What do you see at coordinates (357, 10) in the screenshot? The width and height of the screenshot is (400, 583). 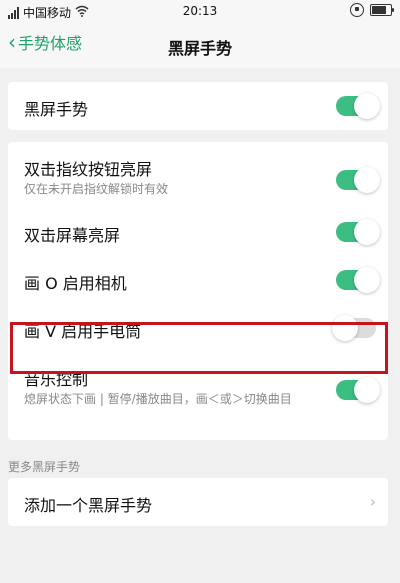 I see `rotation-lock-icon` at bounding box center [357, 10].